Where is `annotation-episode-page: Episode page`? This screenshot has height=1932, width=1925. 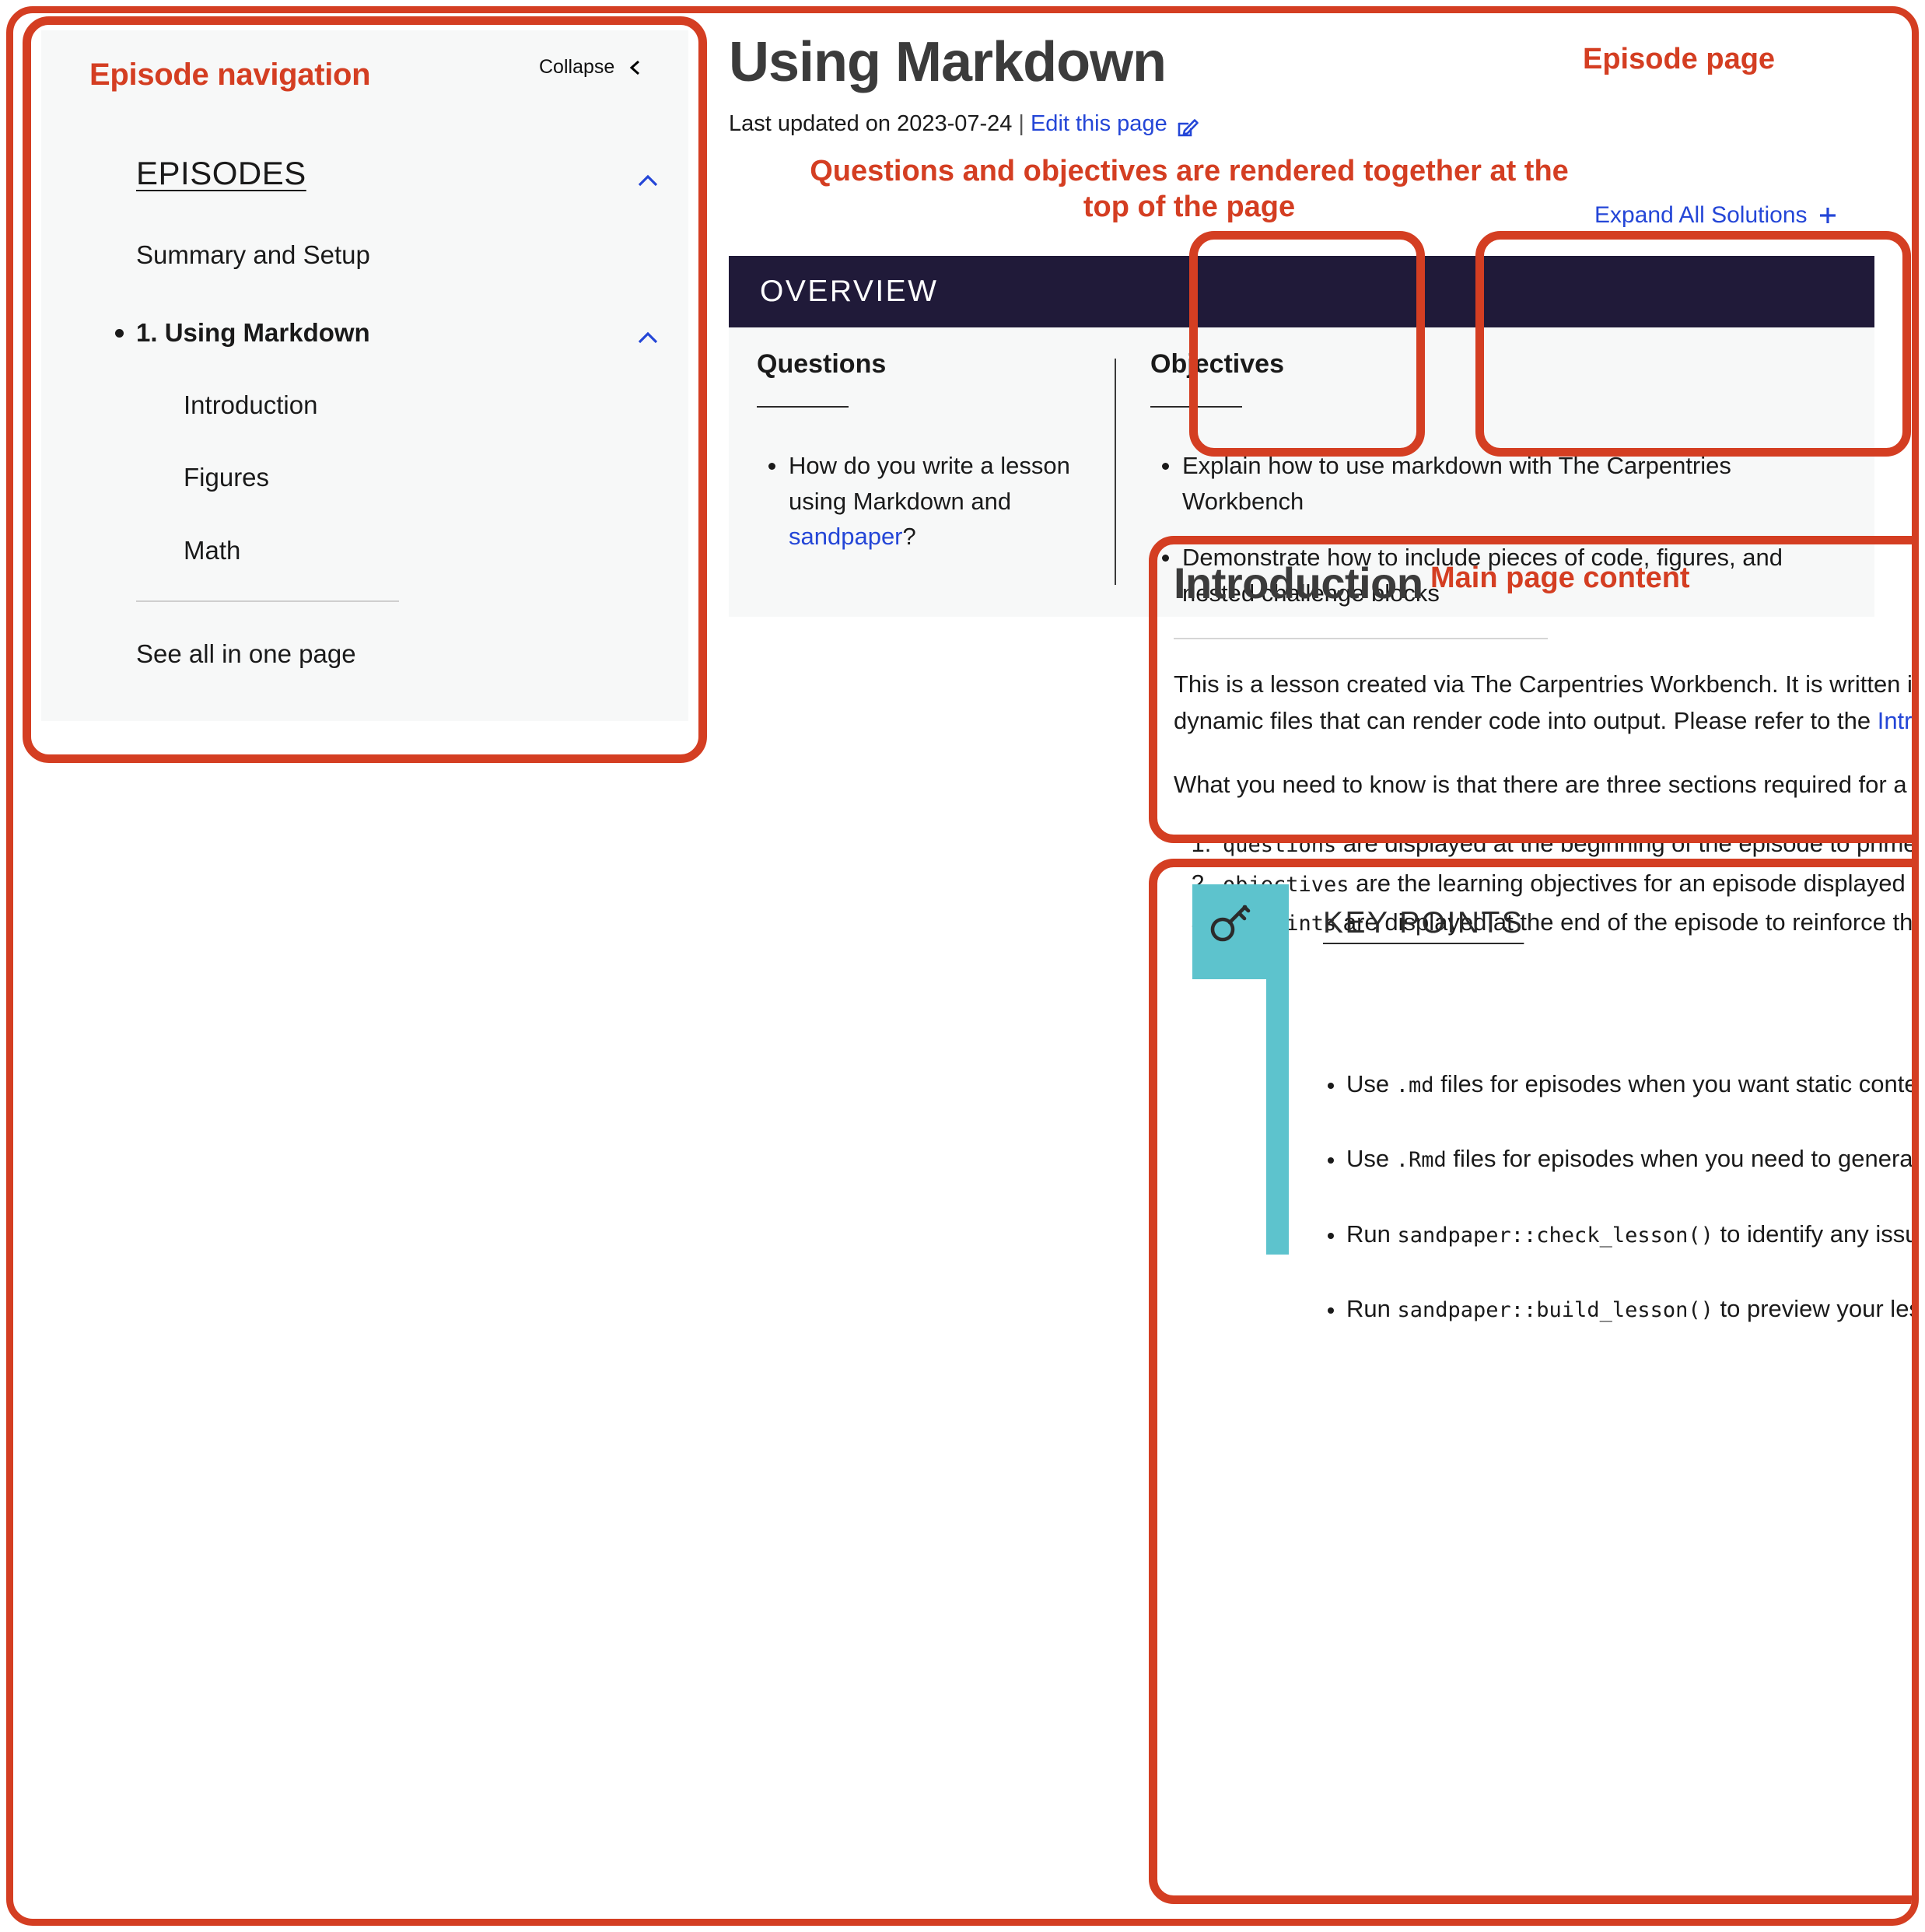
annotation-episode-page: Episode page is located at coordinates (1680, 59).